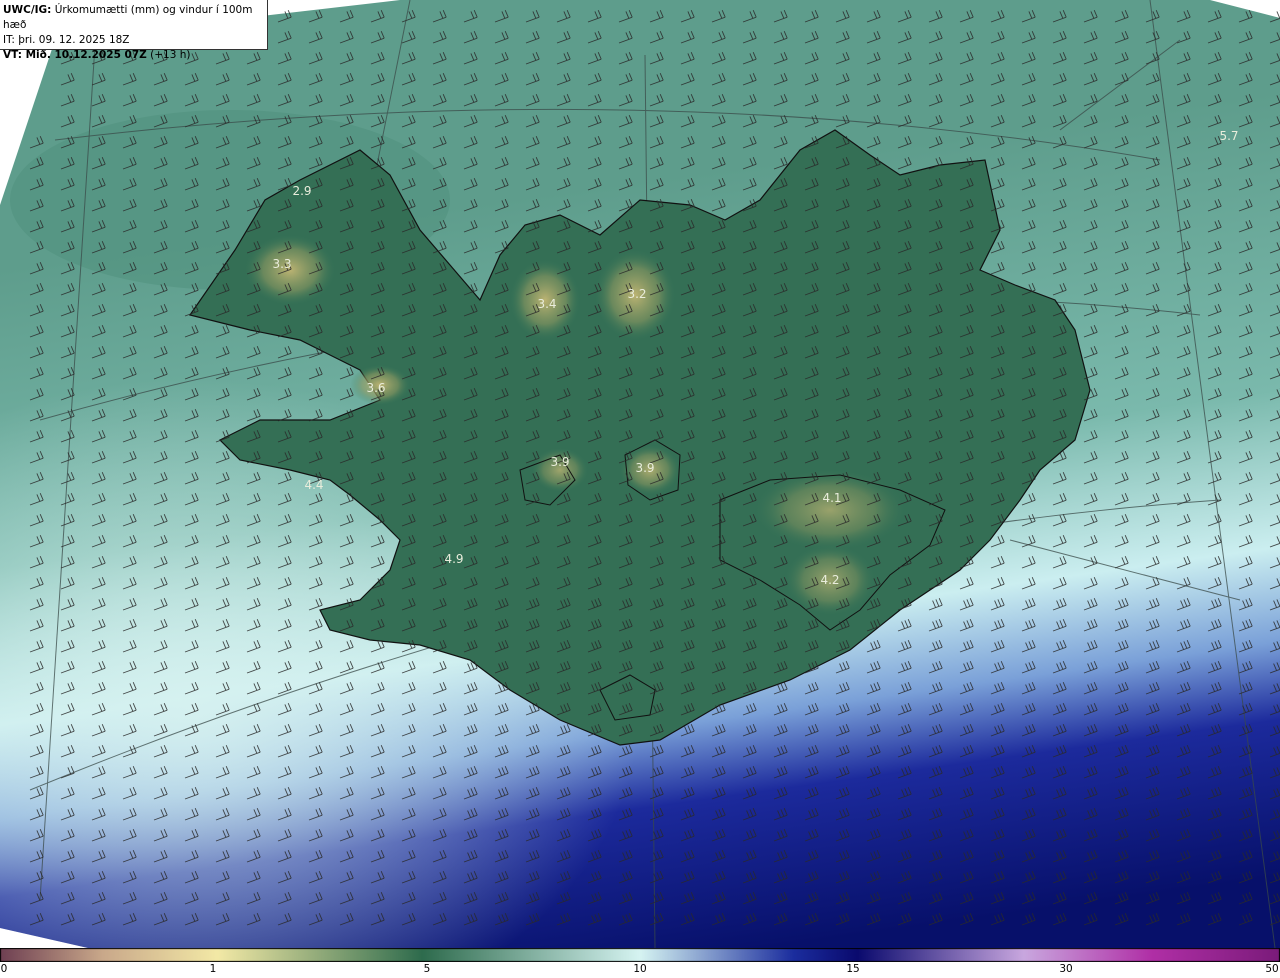 This screenshot has width=1280, height=978. Describe the element at coordinates (546, 304) in the screenshot. I see `value-label: 3.4` at that location.